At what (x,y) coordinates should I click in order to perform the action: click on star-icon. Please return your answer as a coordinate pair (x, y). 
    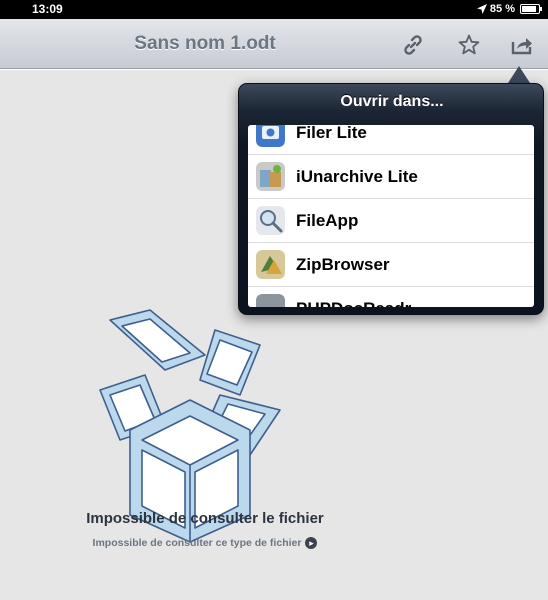
    Looking at the image, I should click on (469, 45).